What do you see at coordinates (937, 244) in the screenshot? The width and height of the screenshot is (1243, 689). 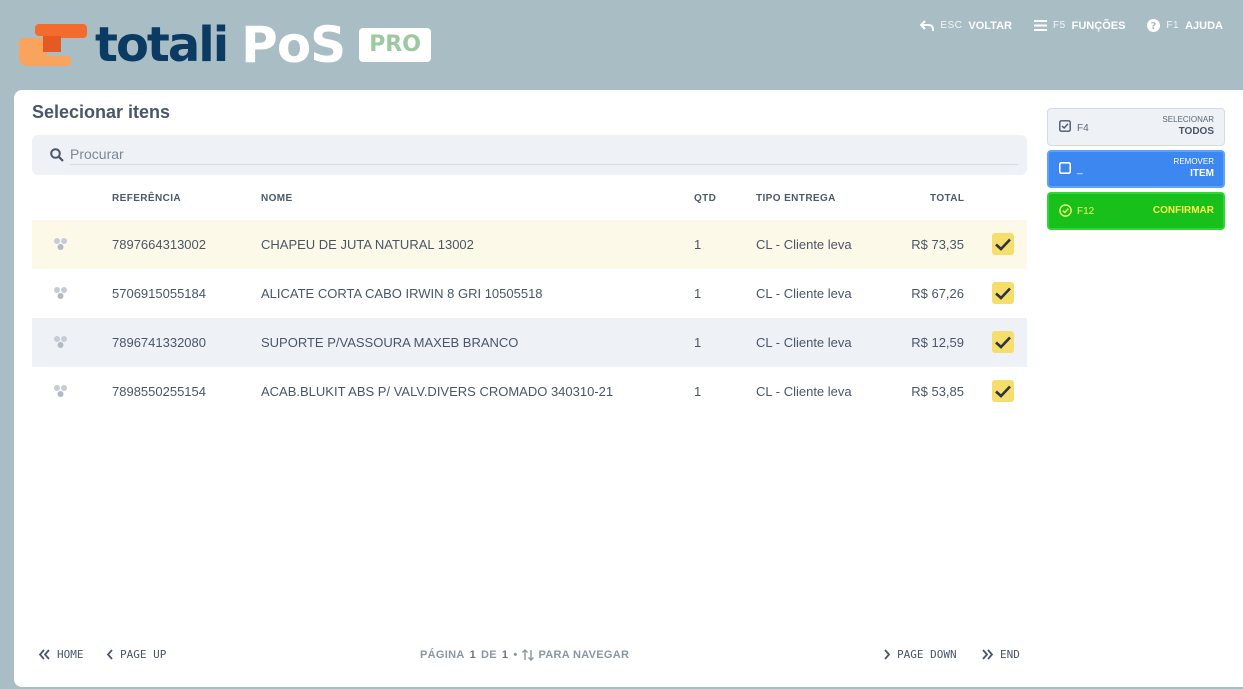 I see `row-total: R$ 73,35` at bounding box center [937, 244].